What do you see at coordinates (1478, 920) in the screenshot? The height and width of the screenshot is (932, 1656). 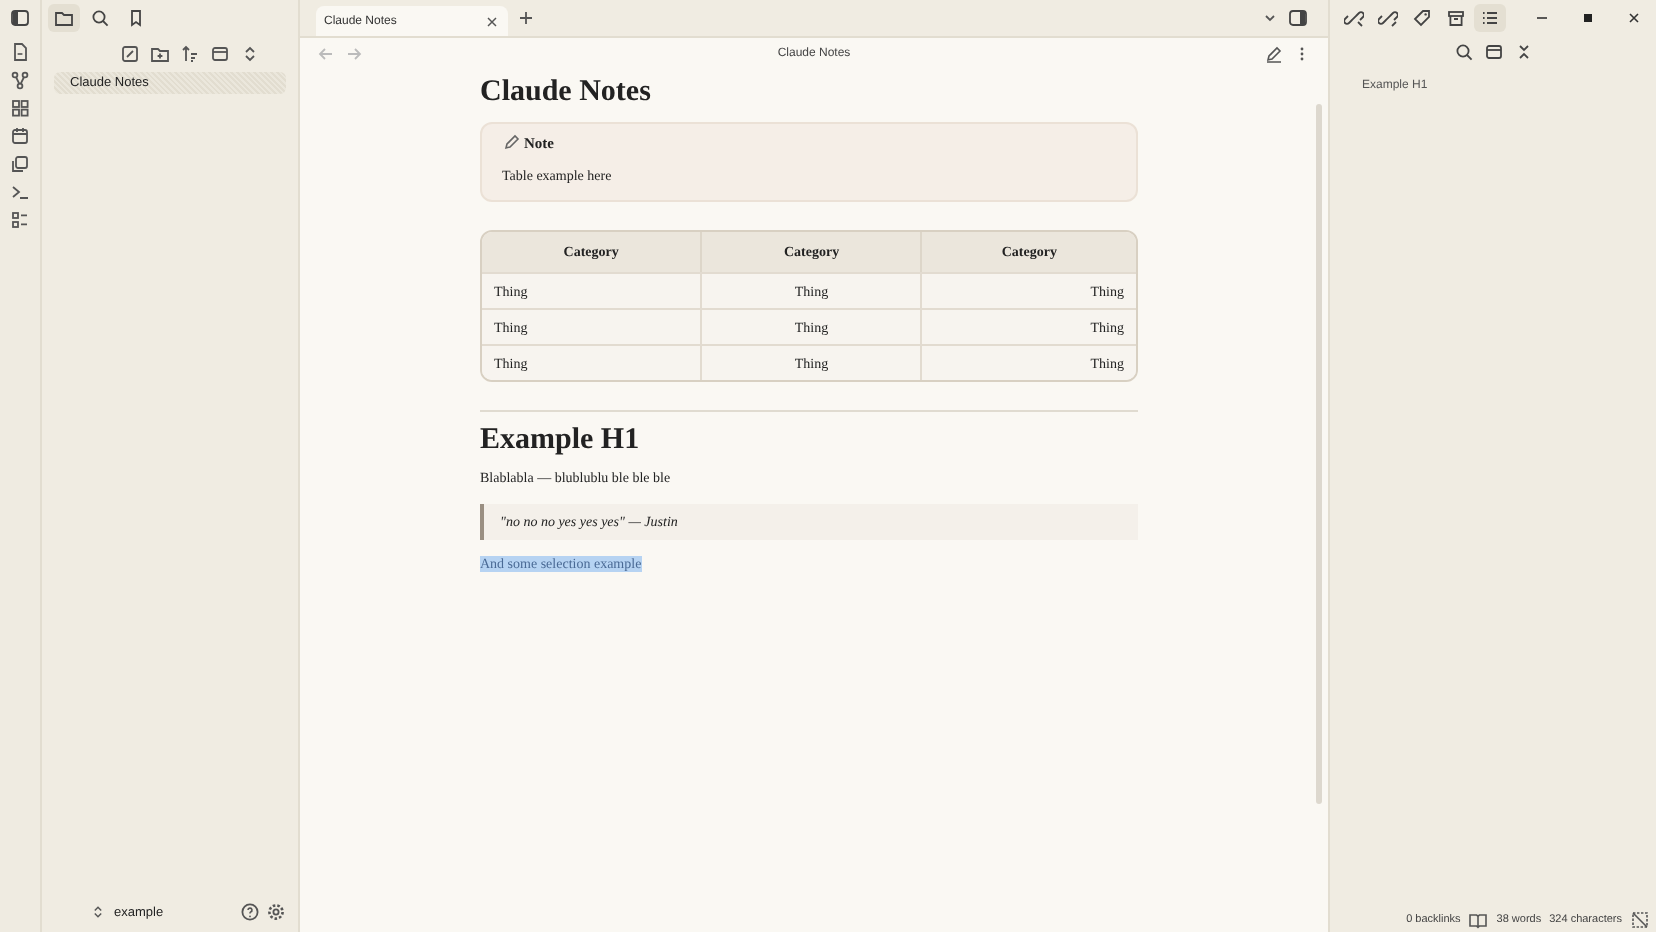 I see `book-icon` at bounding box center [1478, 920].